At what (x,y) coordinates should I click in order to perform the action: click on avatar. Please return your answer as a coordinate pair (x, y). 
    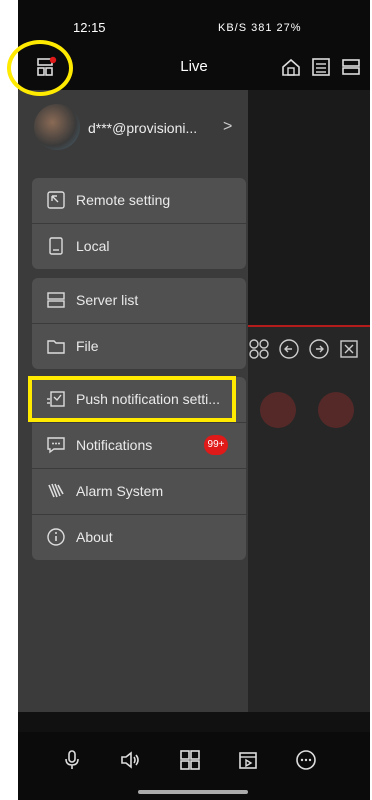
    Looking at the image, I should click on (57, 127).